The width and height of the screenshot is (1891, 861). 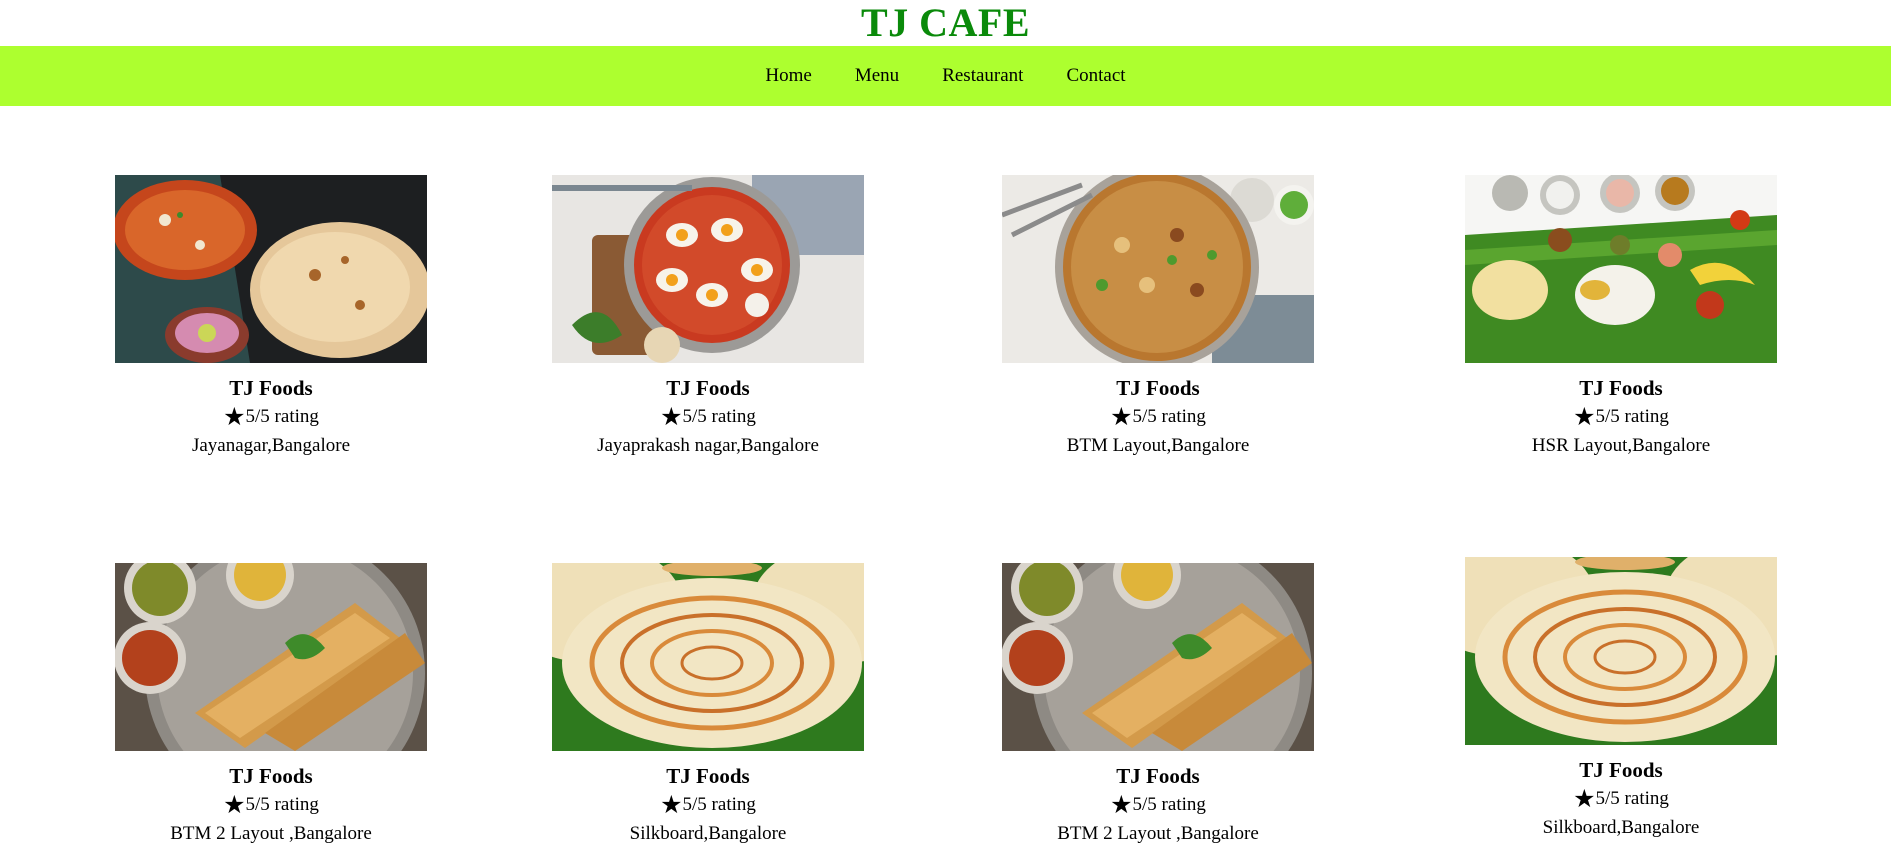 I want to click on nav-restaurant-link: Restaurant, so click(x=982, y=76).